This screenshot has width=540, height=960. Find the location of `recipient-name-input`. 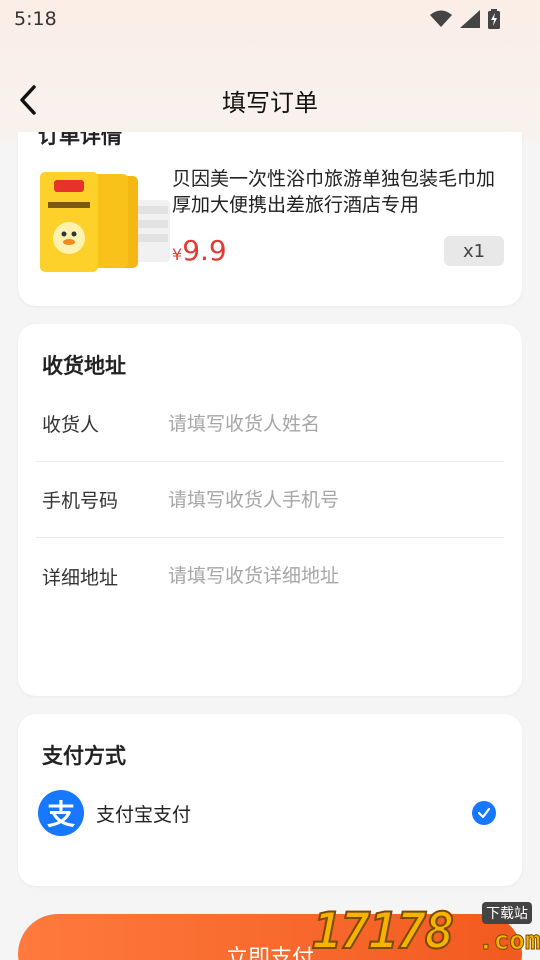

recipient-name-input is located at coordinates (336, 423).